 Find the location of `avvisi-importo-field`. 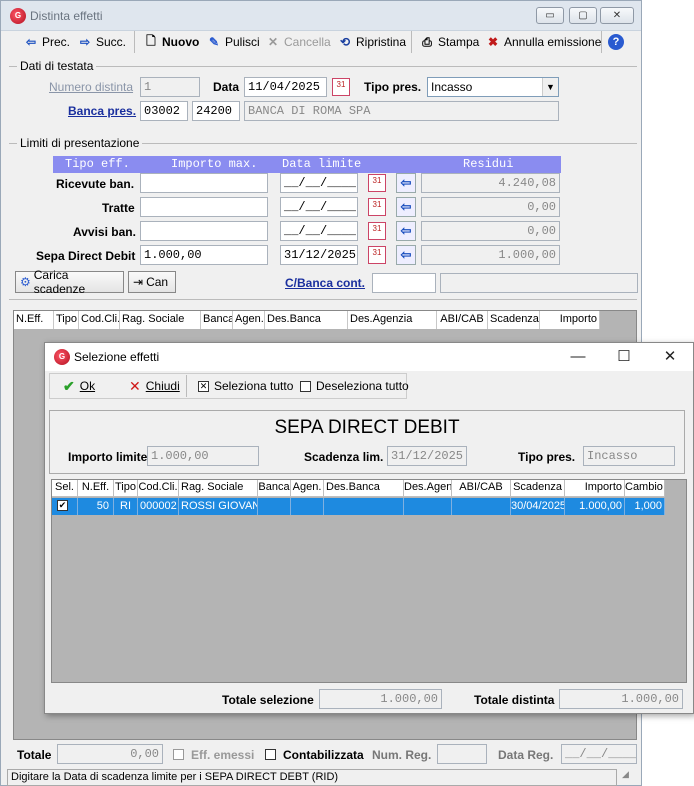

avvisi-importo-field is located at coordinates (204, 231).